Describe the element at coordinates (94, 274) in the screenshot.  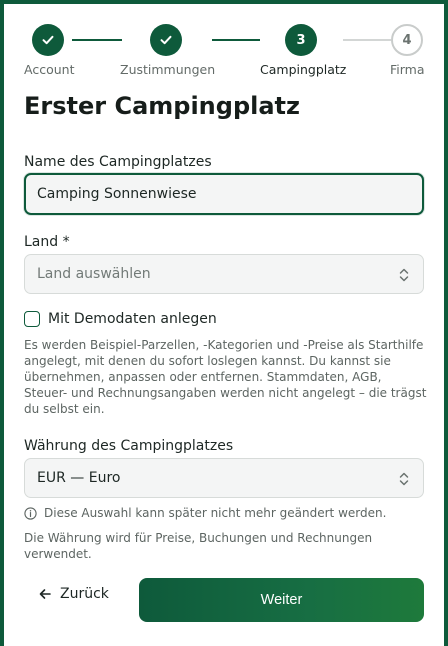
I see `country-placeholder: Land auswählen` at that location.